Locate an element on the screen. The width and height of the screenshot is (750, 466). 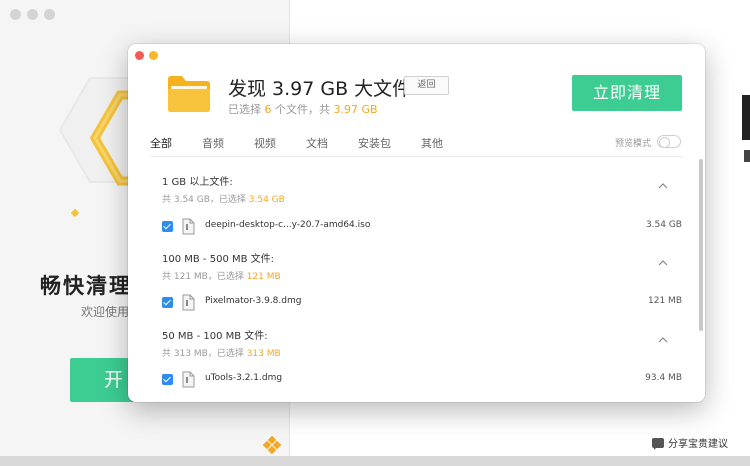
selection-summary: 已选择 6 个文件，共 3.97 GB is located at coordinates (303, 109).